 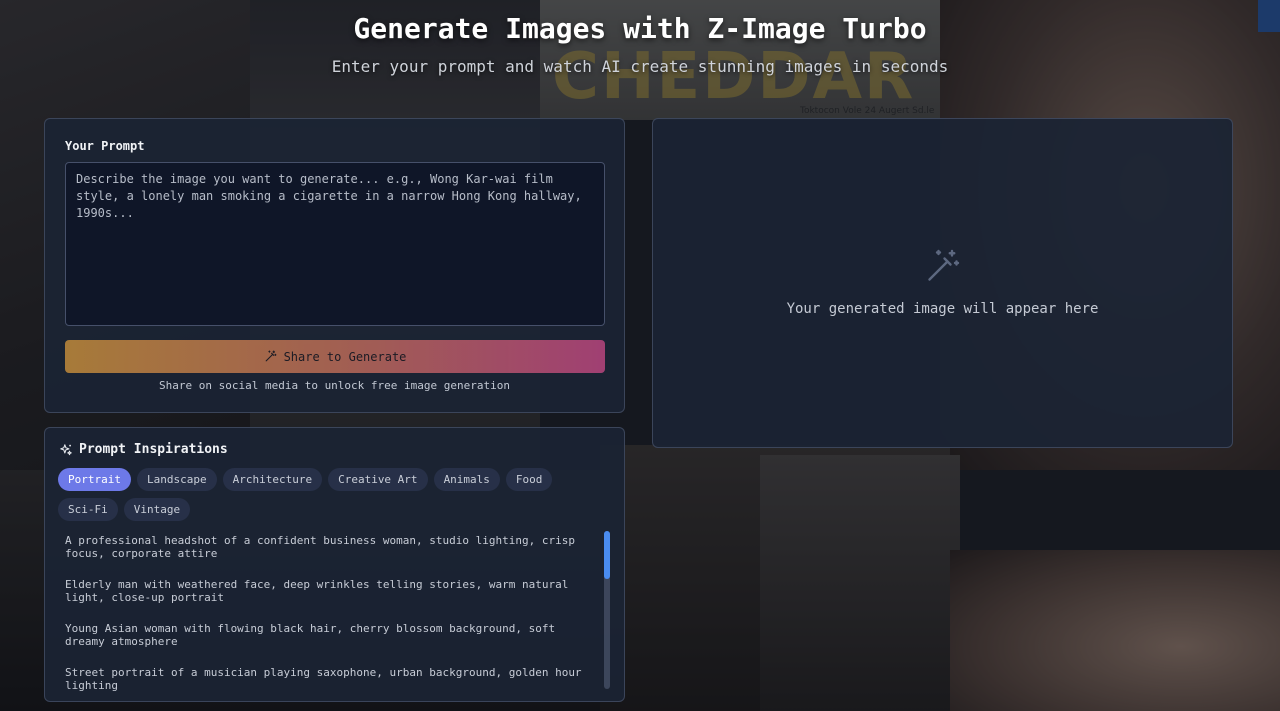 What do you see at coordinates (378, 479) in the screenshot?
I see `tab-creative-art: Creative Art` at bounding box center [378, 479].